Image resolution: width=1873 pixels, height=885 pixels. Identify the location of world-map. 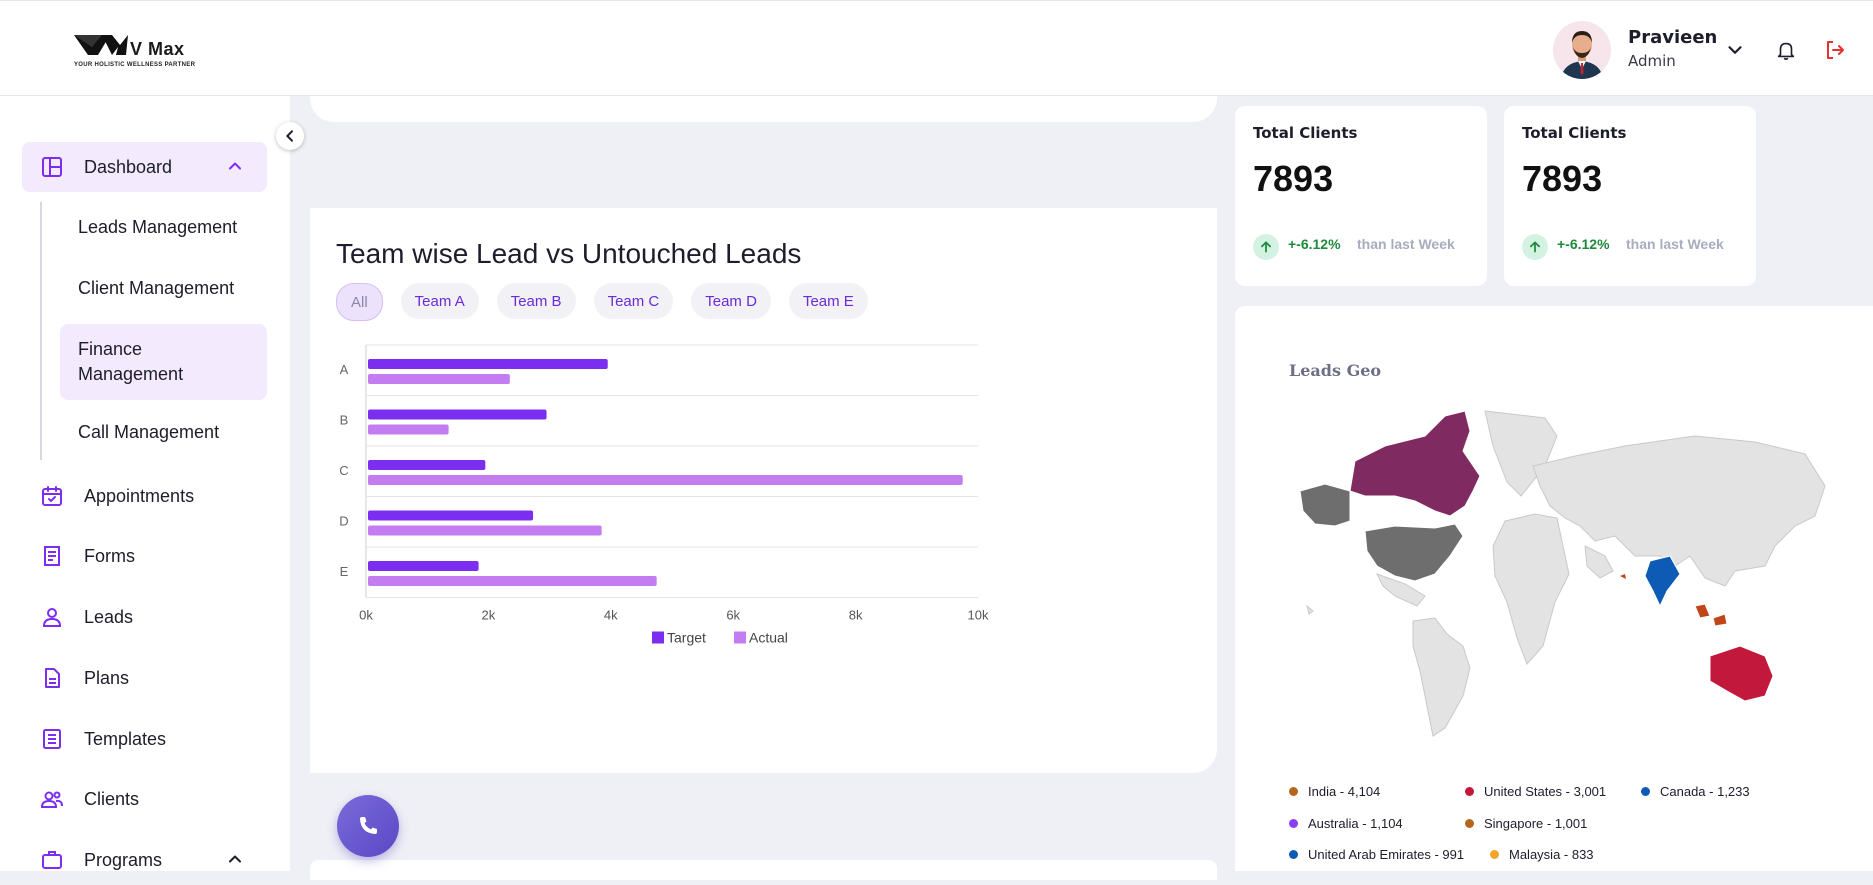
(1565, 578).